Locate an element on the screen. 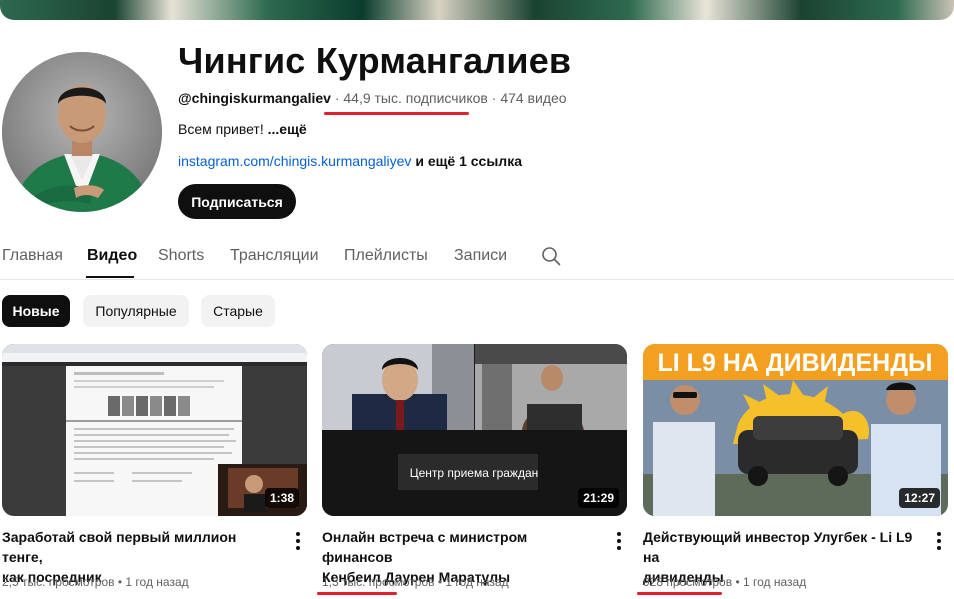 The width and height of the screenshot is (954, 599). channel-banner is located at coordinates (477, 10).